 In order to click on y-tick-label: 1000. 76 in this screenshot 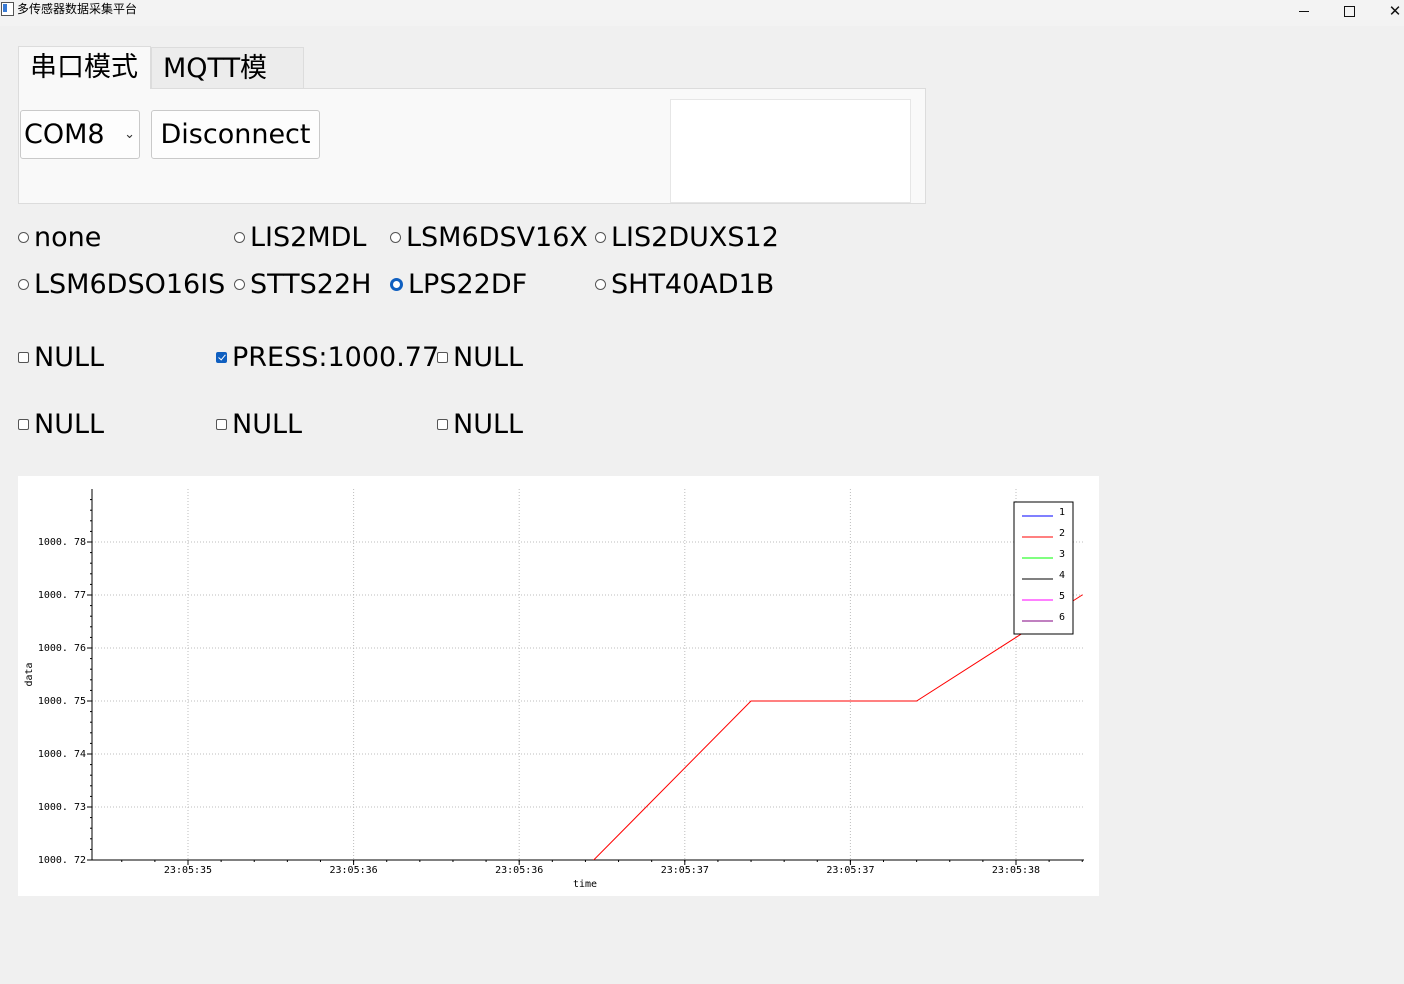, I will do `click(62, 648)`.